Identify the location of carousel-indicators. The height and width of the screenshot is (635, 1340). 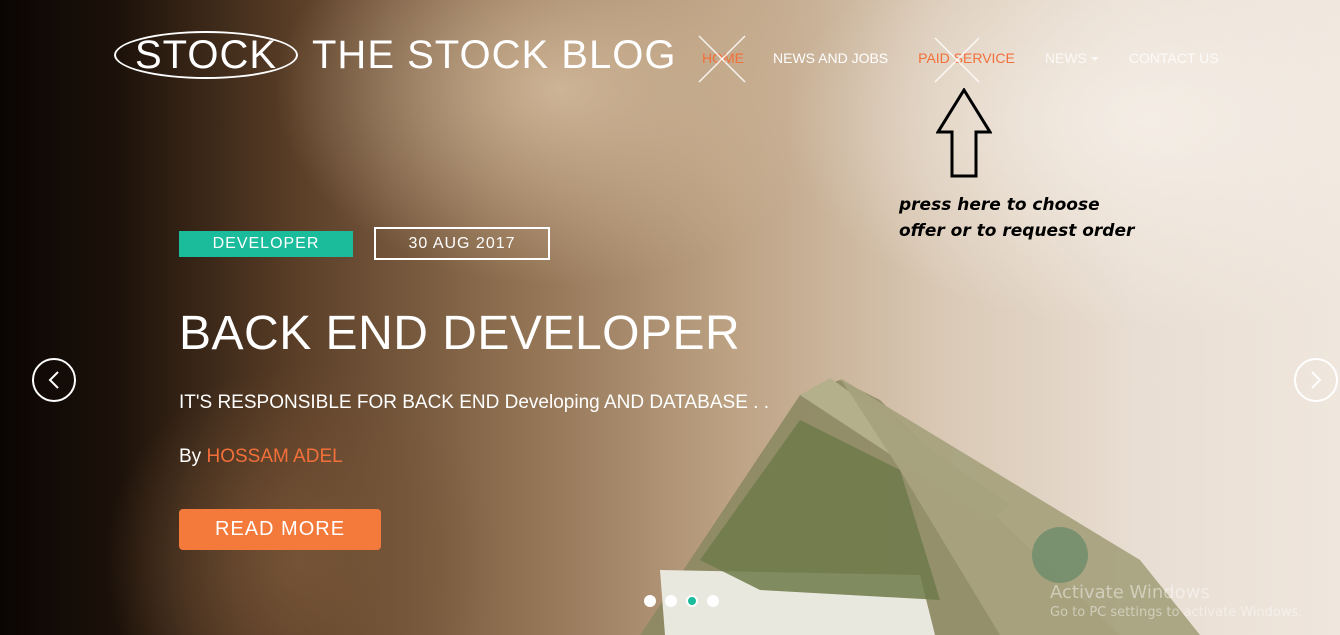
(686, 601).